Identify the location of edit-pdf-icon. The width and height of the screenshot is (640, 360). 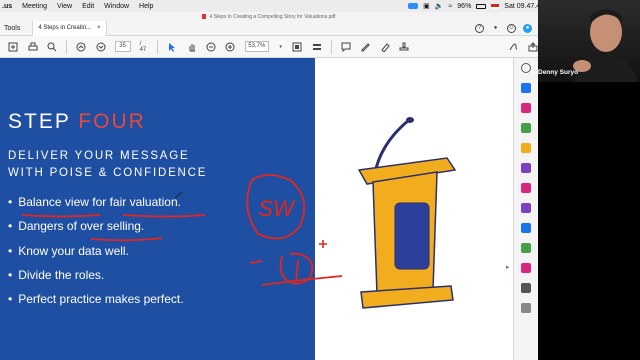
(526, 108).